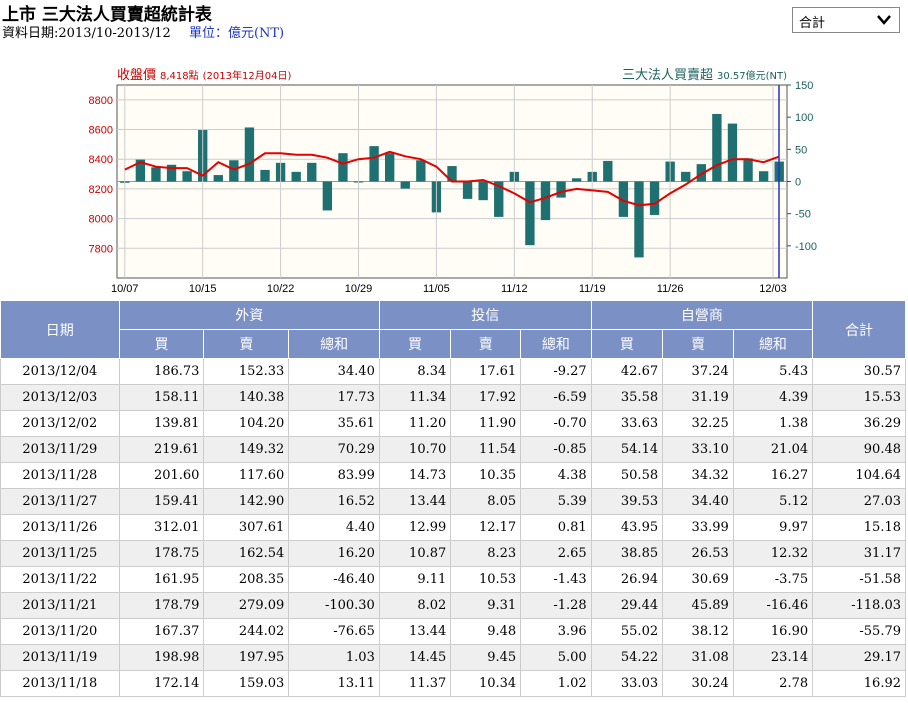 The height and width of the screenshot is (709, 908). Describe the element at coordinates (486, 579) in the screenshot. I see `cell-value: 10.53` at that location.